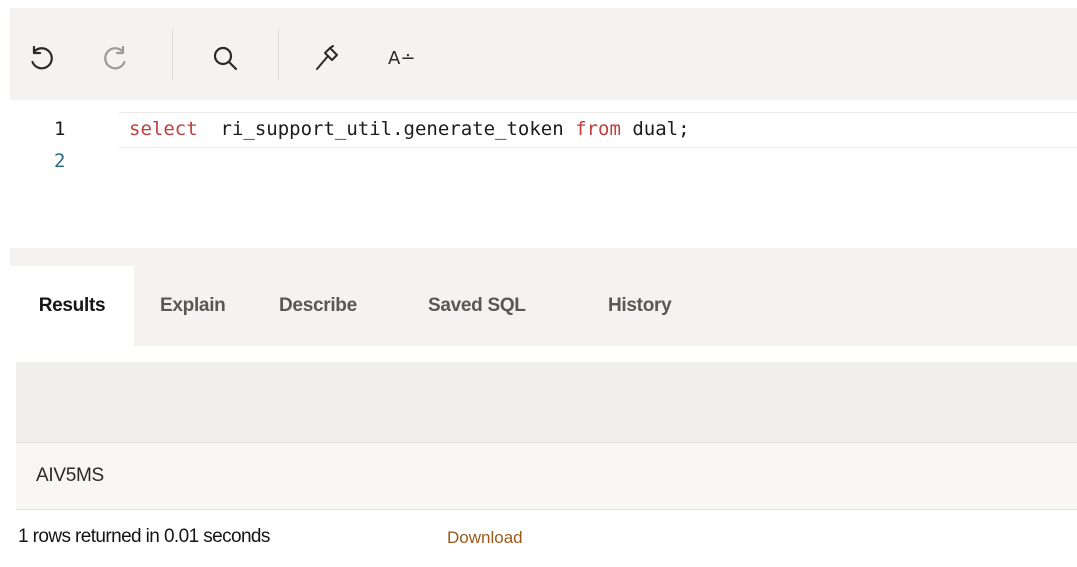 The width and height of the screenshot is (1077, 567). I want to click on undo-icon, so click(41, 58).